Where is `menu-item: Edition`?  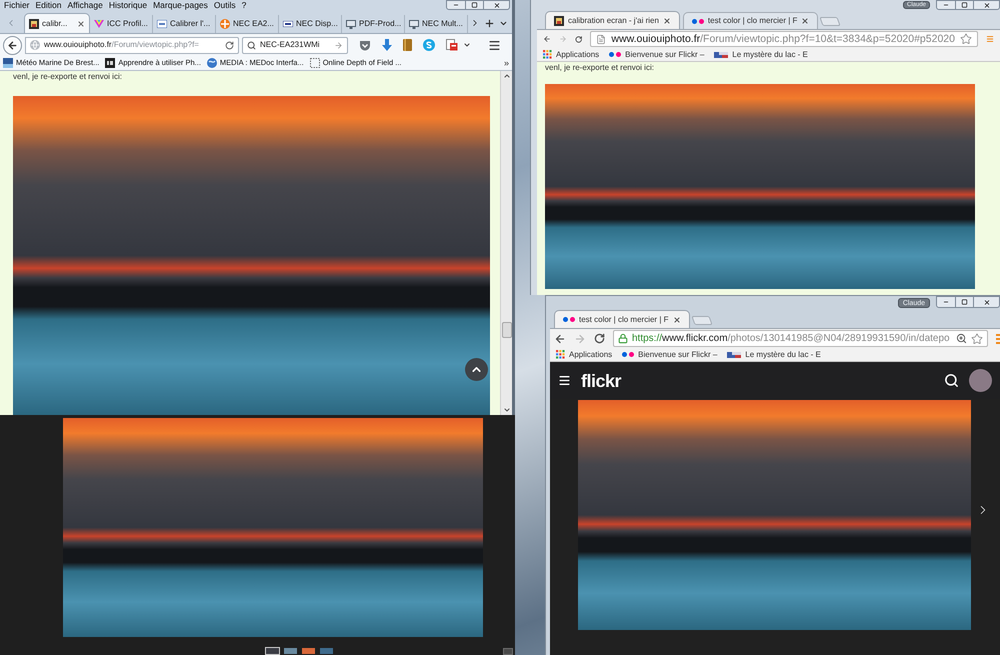 menu-item: Edition is located at coordinates (49, 5).